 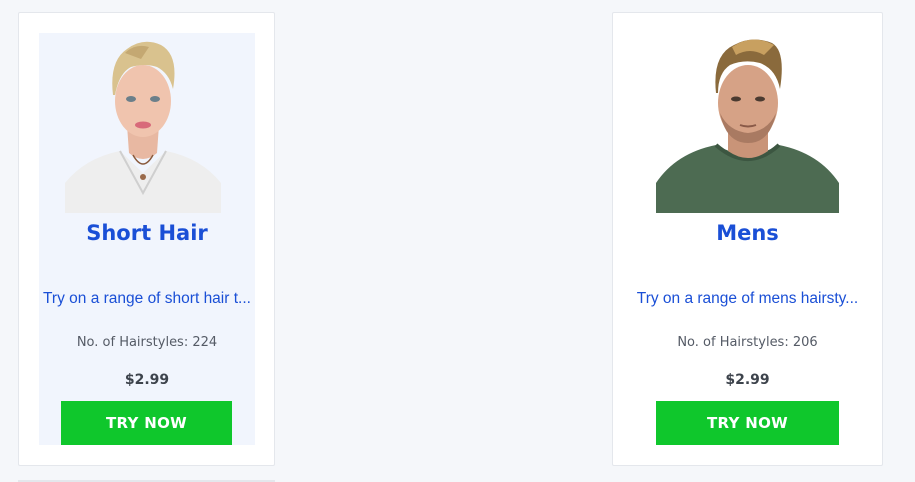 I want to click on product-title: Mens, so click(x=747, y=233).